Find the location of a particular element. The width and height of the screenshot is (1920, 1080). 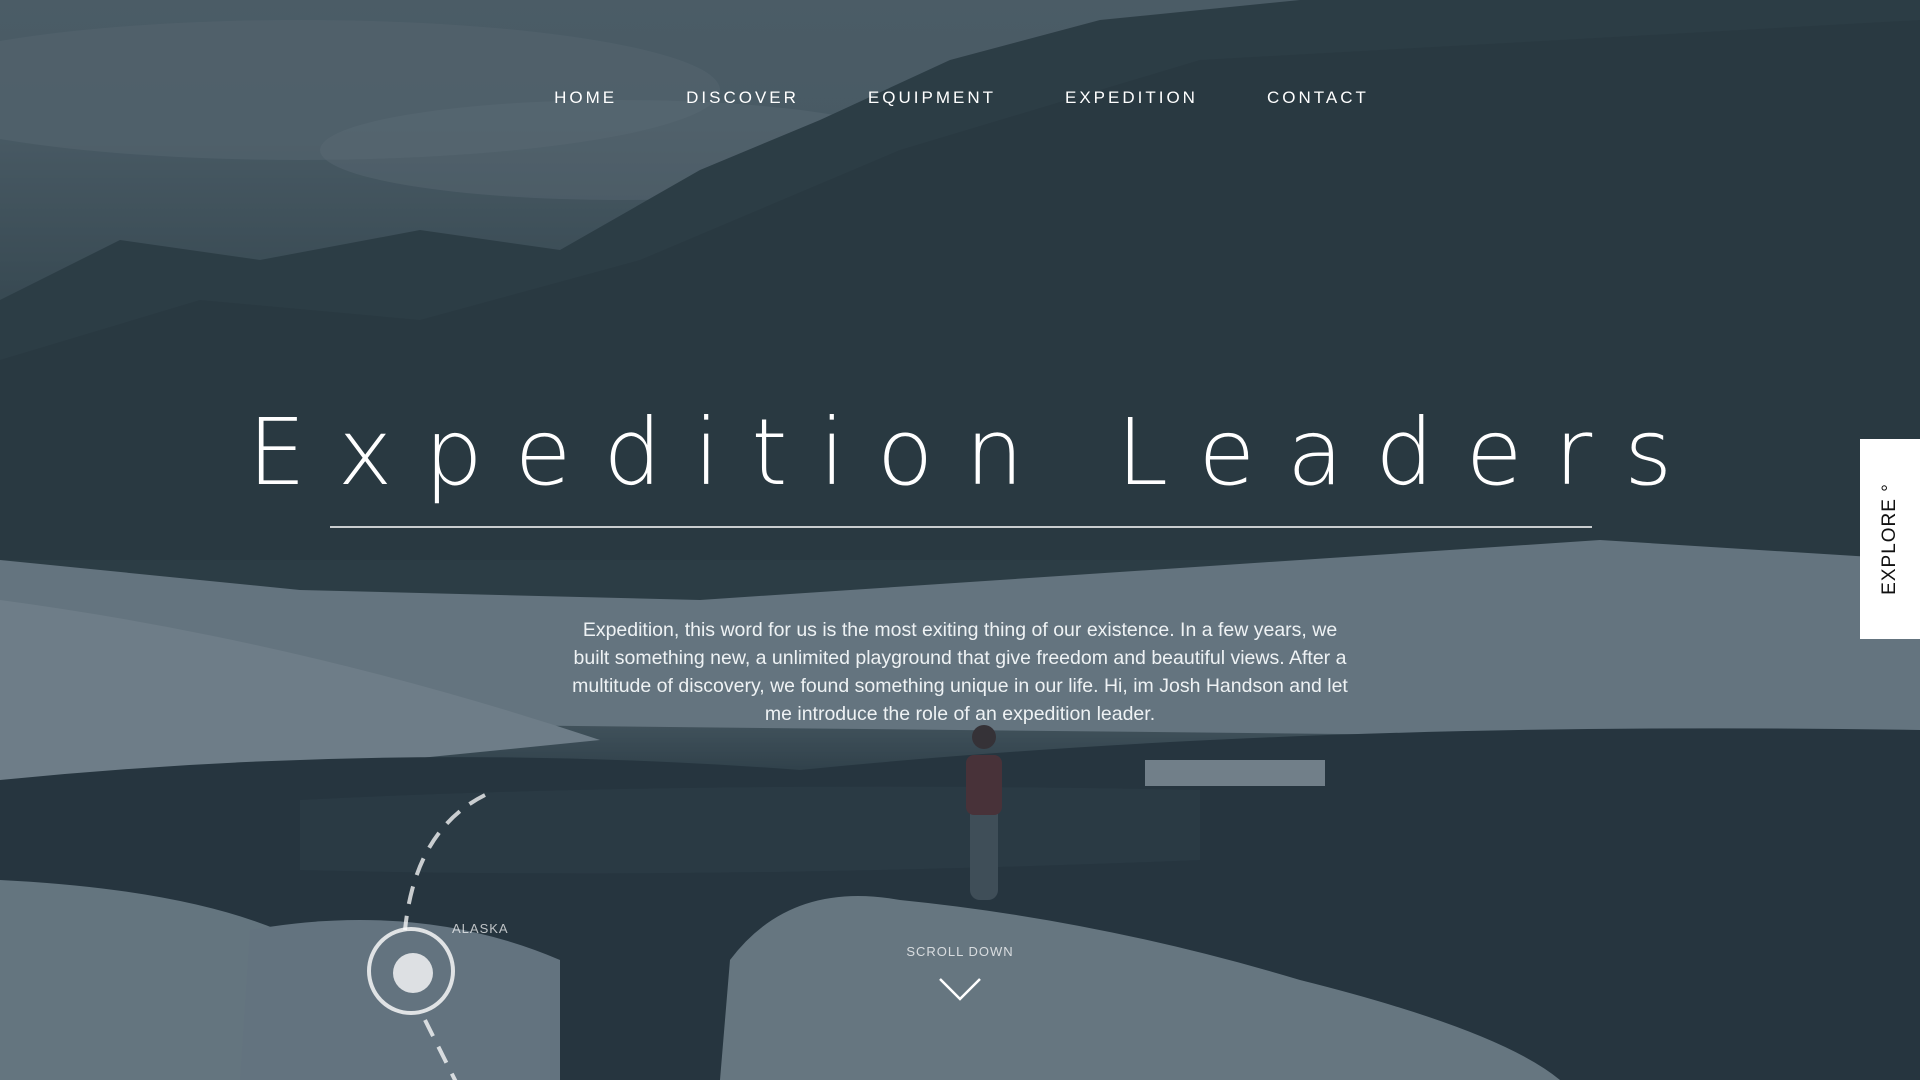

location-label: ALASKA is located at coordinates (480, 928).